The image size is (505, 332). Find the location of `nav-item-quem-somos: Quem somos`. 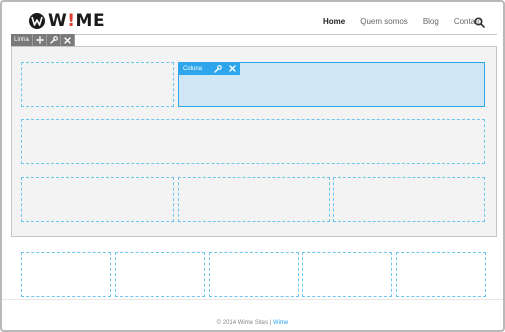

nav-item-quem-somos: Quem somos is located at coordinates (384, 21).